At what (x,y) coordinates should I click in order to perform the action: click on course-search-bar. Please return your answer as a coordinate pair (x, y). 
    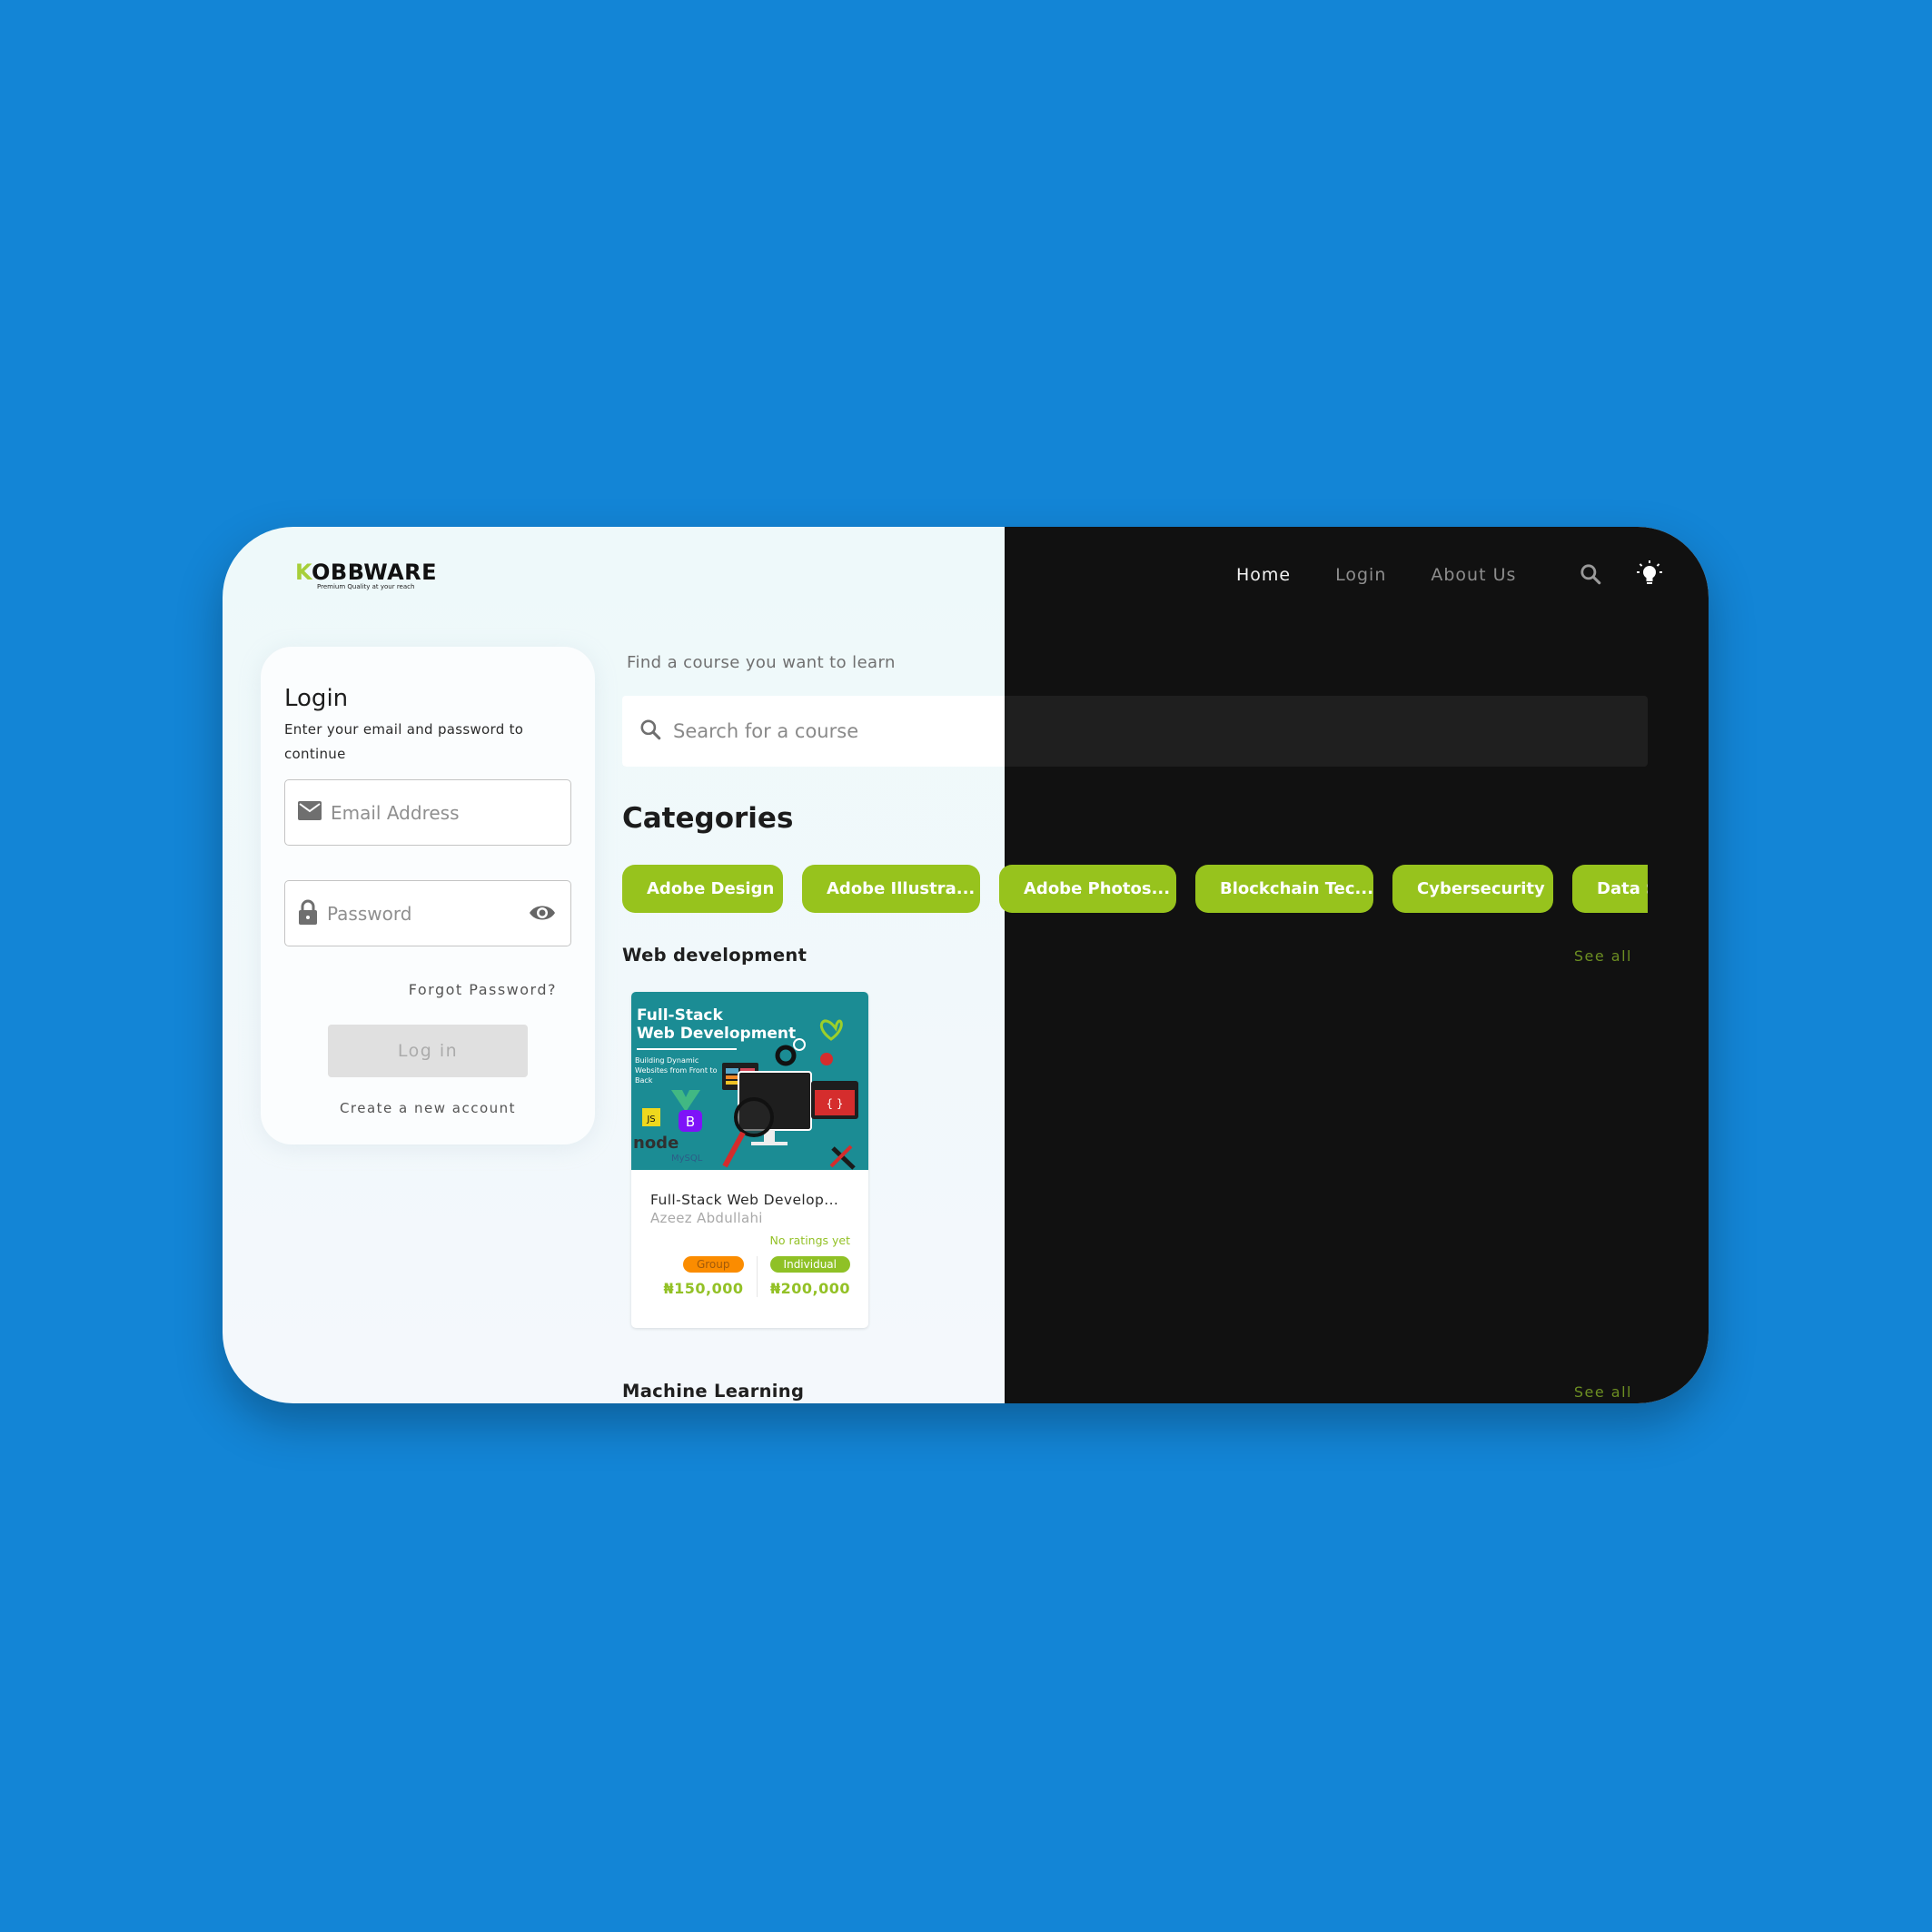
    Looking at the image, I should click on (1135, 731).